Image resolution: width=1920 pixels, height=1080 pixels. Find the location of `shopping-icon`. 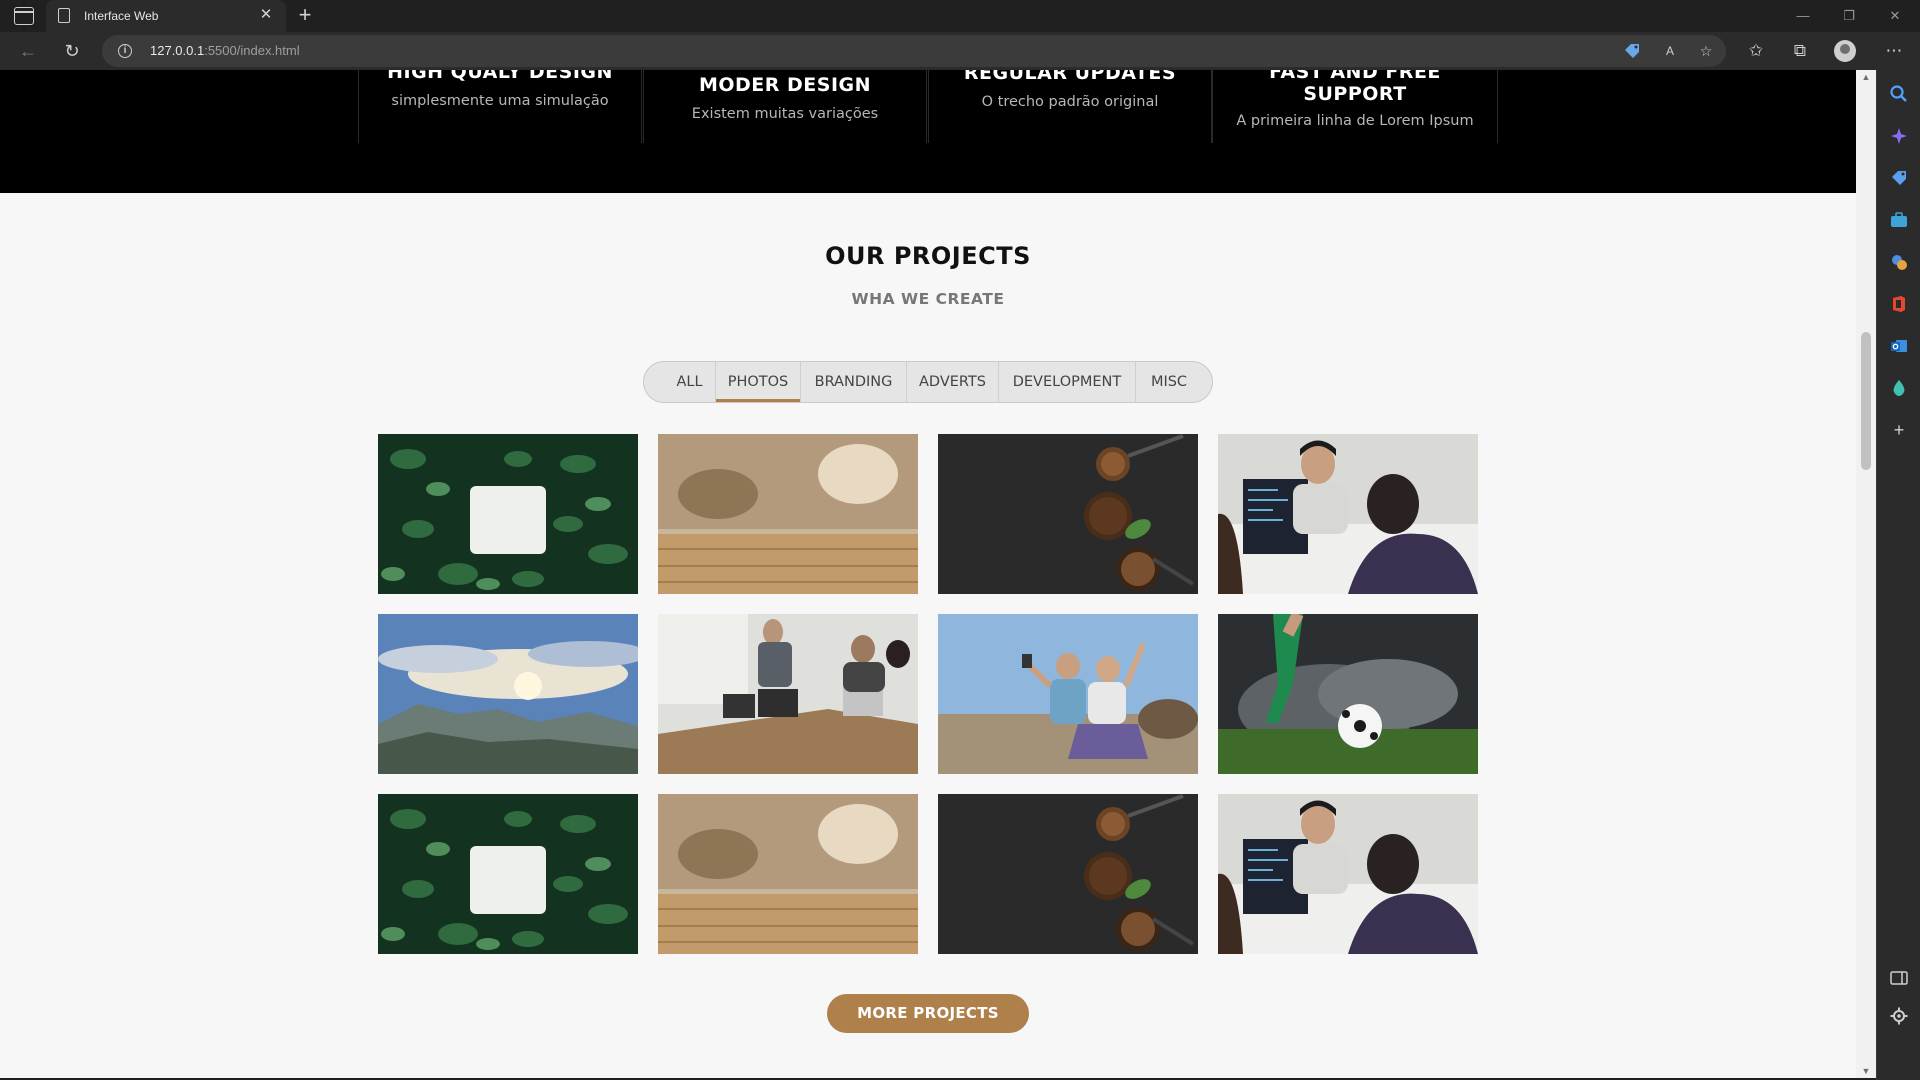

shopping-icon is located at coordinates (1899, 178).